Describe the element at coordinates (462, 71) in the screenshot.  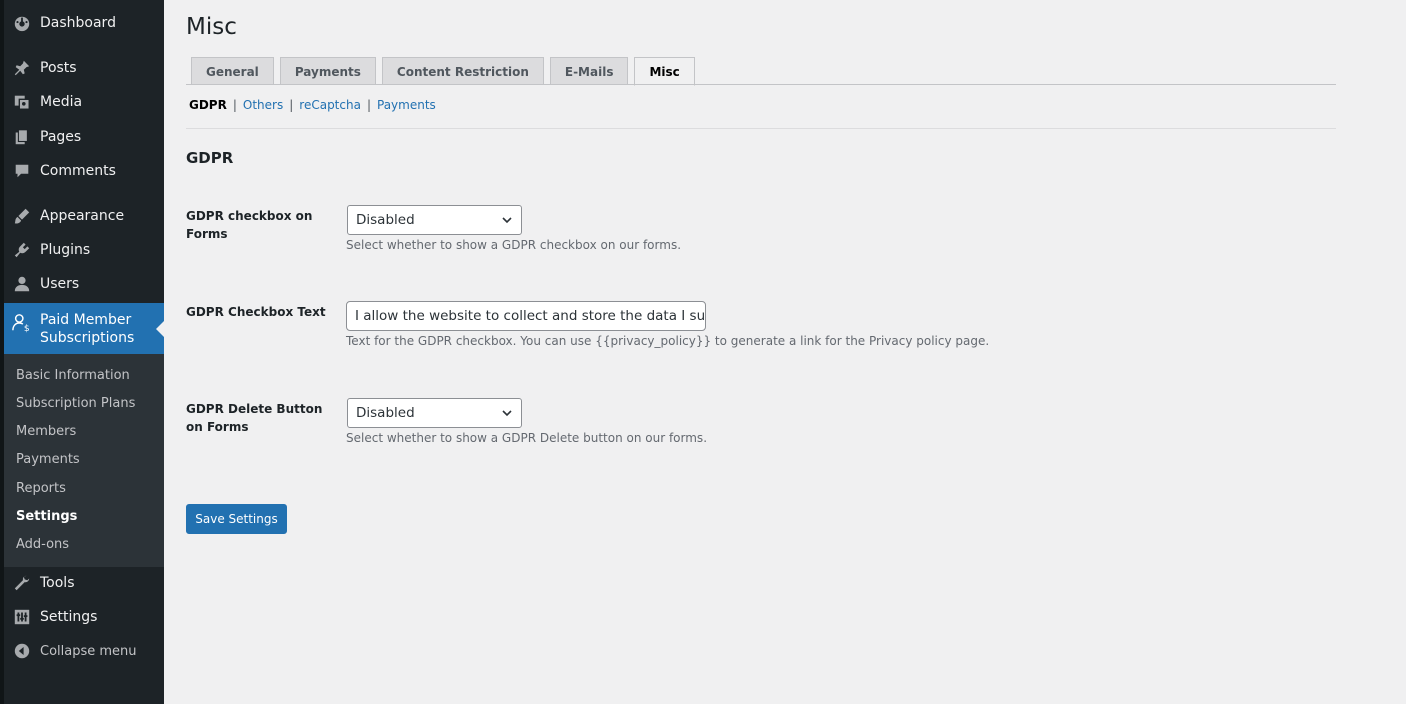
I see `tab-content-restriction: Content Restriction` at that location.